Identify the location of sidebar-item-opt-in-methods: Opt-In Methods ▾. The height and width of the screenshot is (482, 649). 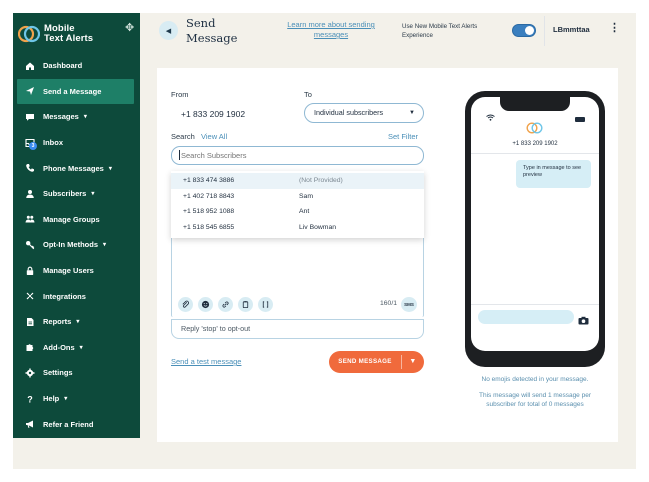
(76, 245).